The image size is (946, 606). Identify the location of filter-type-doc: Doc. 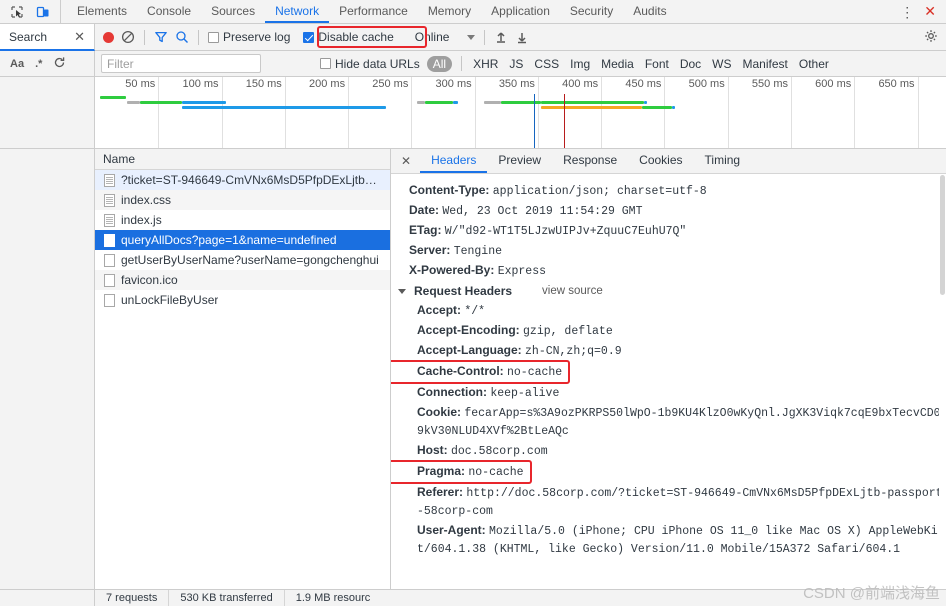
(690, 64).